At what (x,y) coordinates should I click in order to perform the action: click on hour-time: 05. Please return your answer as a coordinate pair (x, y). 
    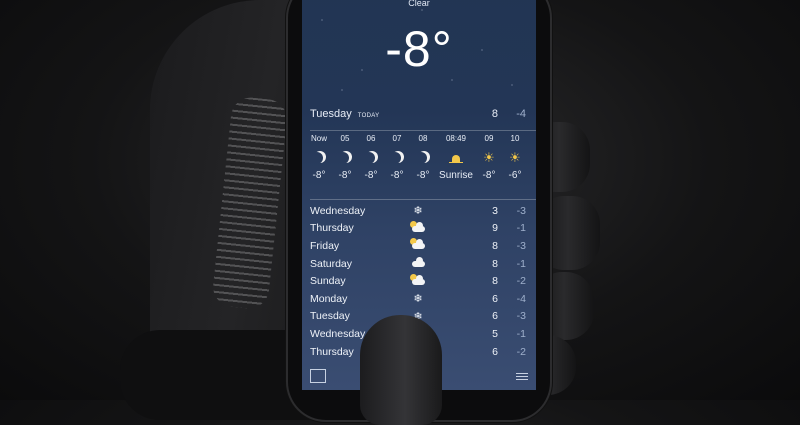
    Looking at the image, I should click on (345, 138).